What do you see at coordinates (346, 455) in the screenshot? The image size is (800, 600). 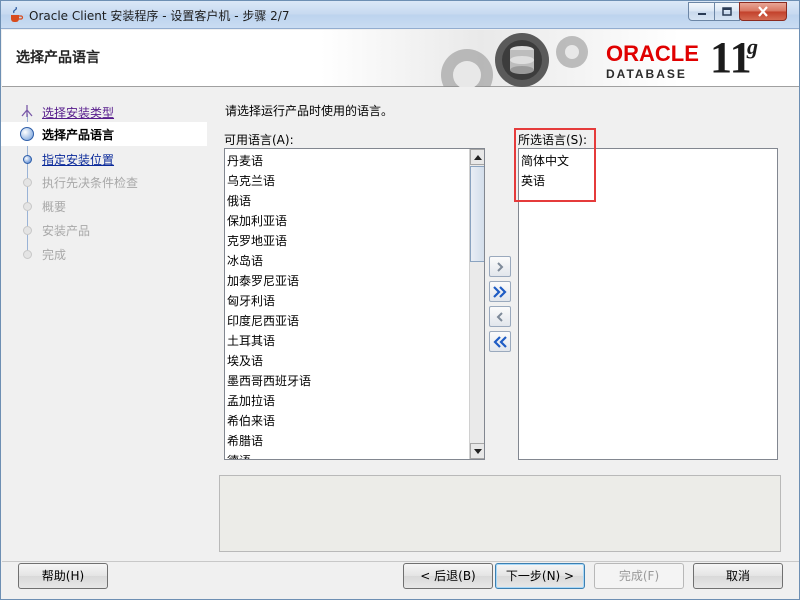 I see `list-item: 德语` at bounding box center [346, 455].